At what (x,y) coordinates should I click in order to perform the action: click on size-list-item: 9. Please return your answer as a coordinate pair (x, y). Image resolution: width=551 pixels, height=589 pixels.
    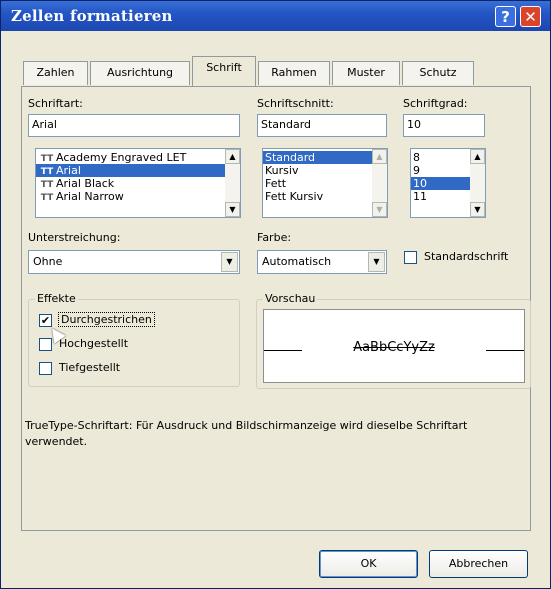
    Looking at the image, I should click on (416, 170).